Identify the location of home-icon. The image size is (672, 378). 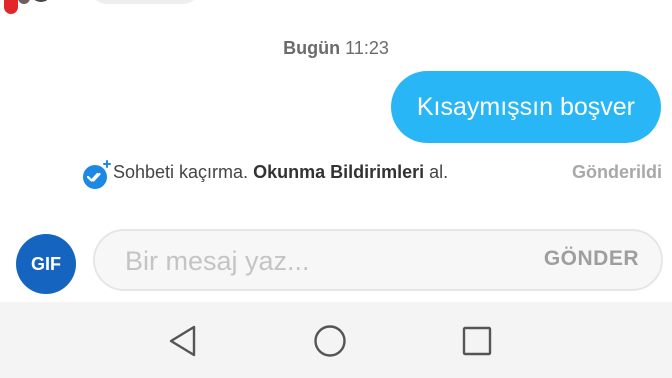
(330, 341).